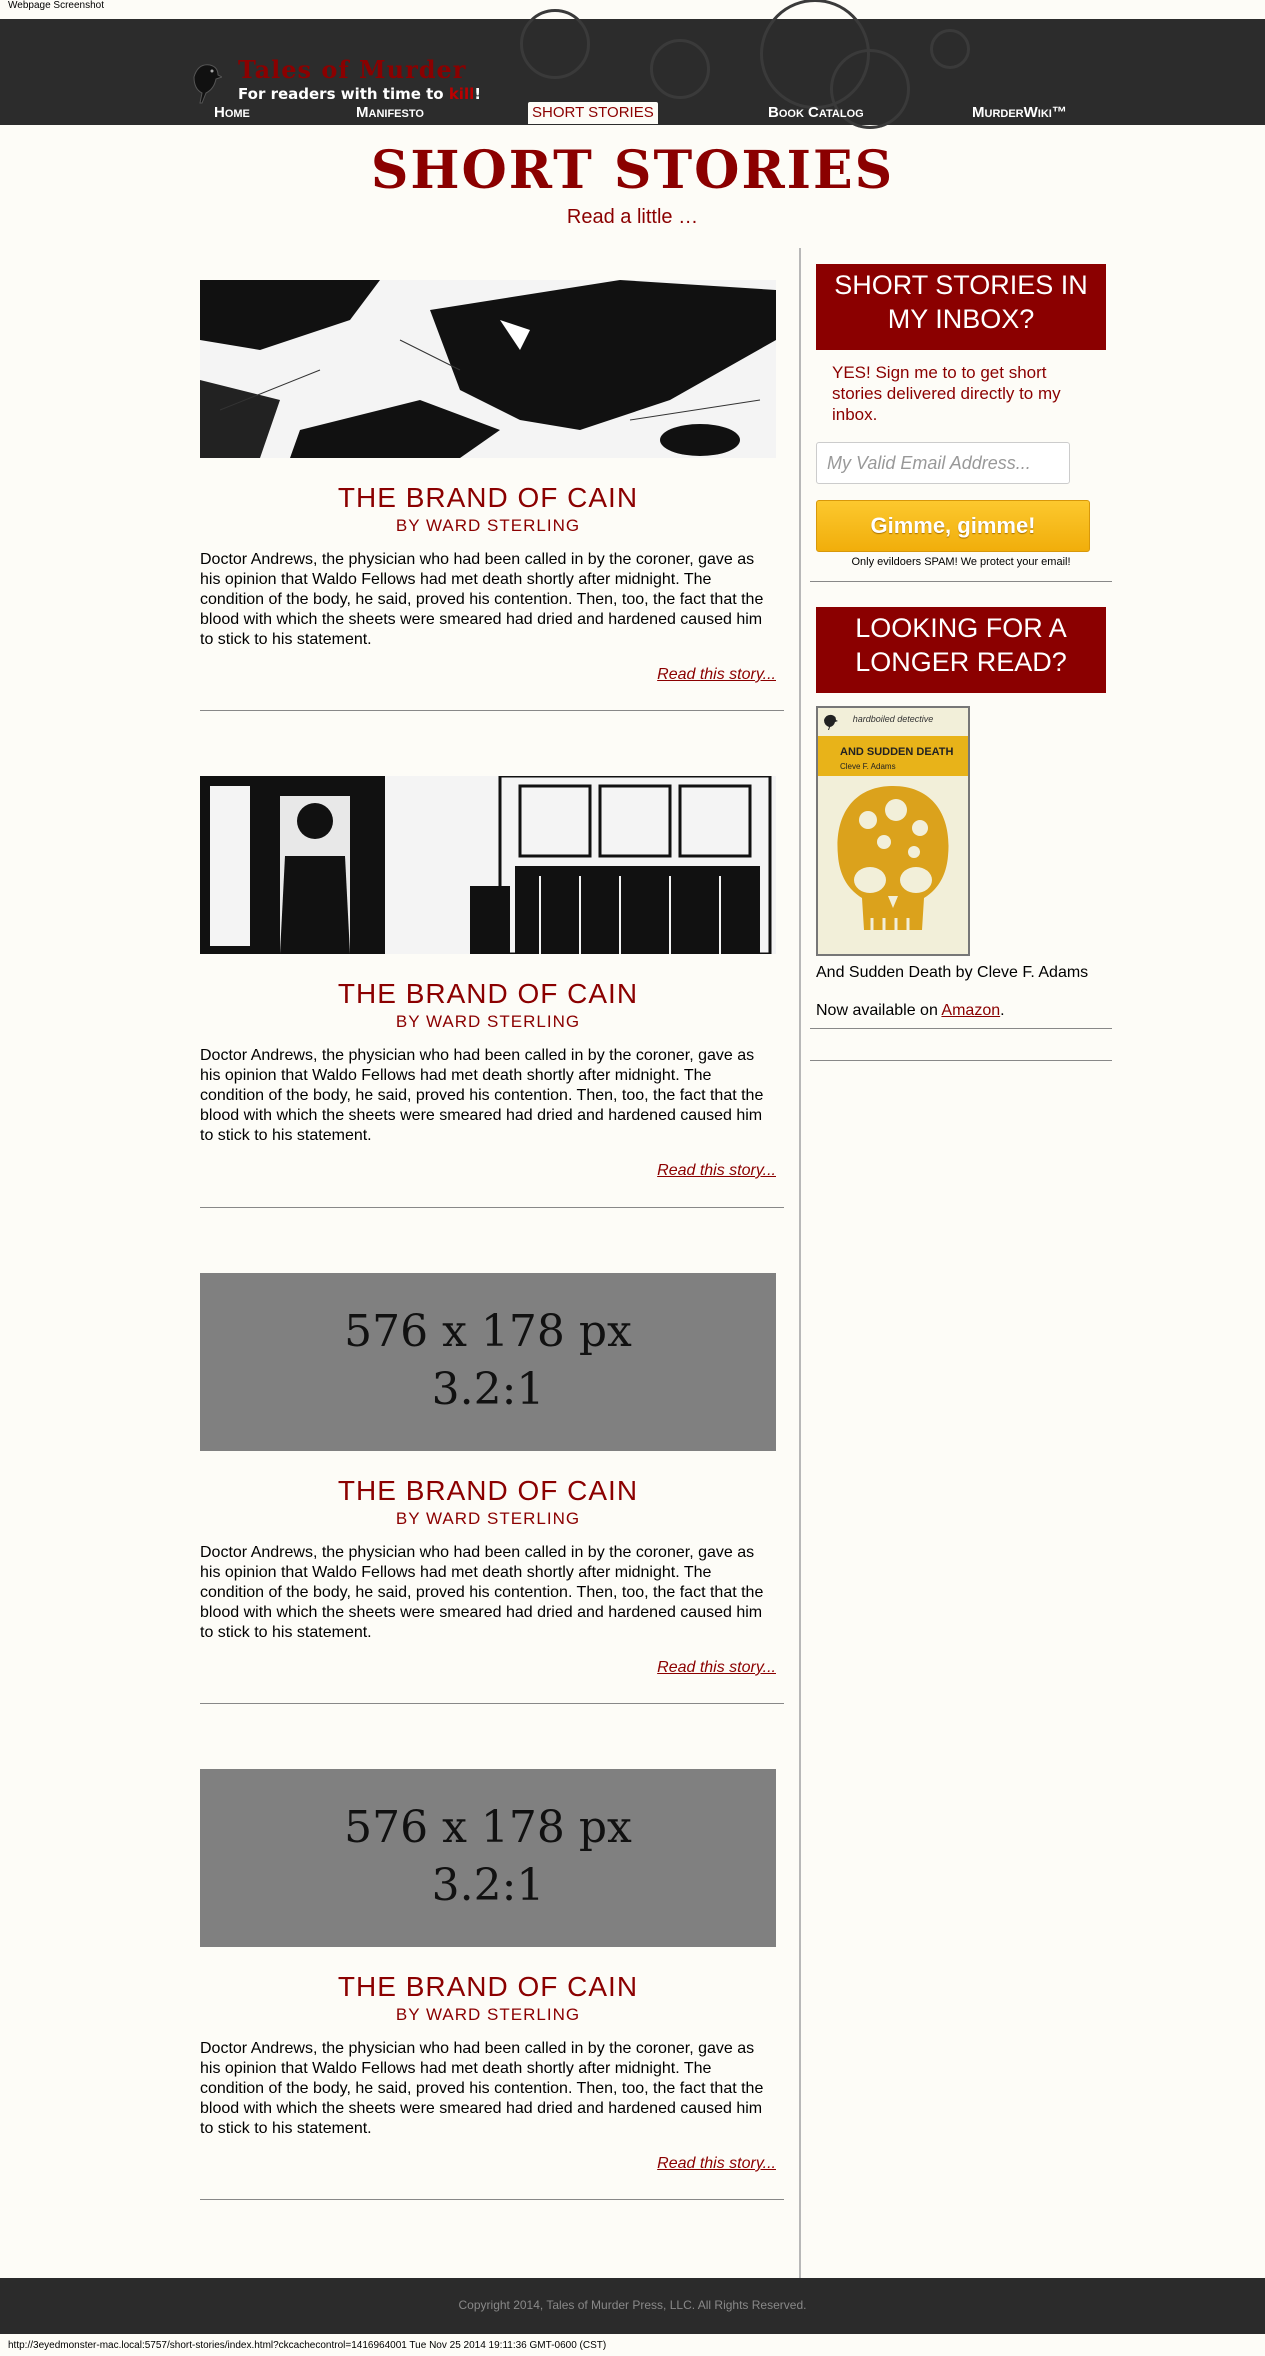 The image size is (1265, 2356). I want to click on logo-tagline: For readers with time to kill!, so click(360, 94).